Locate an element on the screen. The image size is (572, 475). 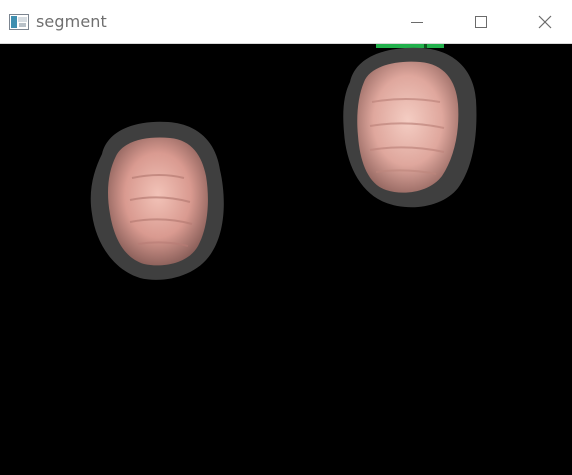
minimize-icon is located at coordinates (417, 22).